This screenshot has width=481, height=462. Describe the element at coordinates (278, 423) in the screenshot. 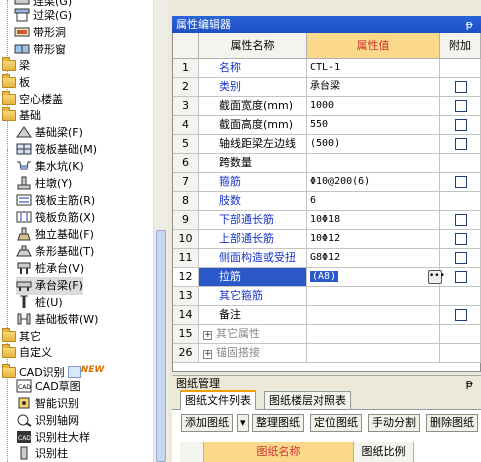

I see `organize-drawings-button: 整理图纸` at that location.